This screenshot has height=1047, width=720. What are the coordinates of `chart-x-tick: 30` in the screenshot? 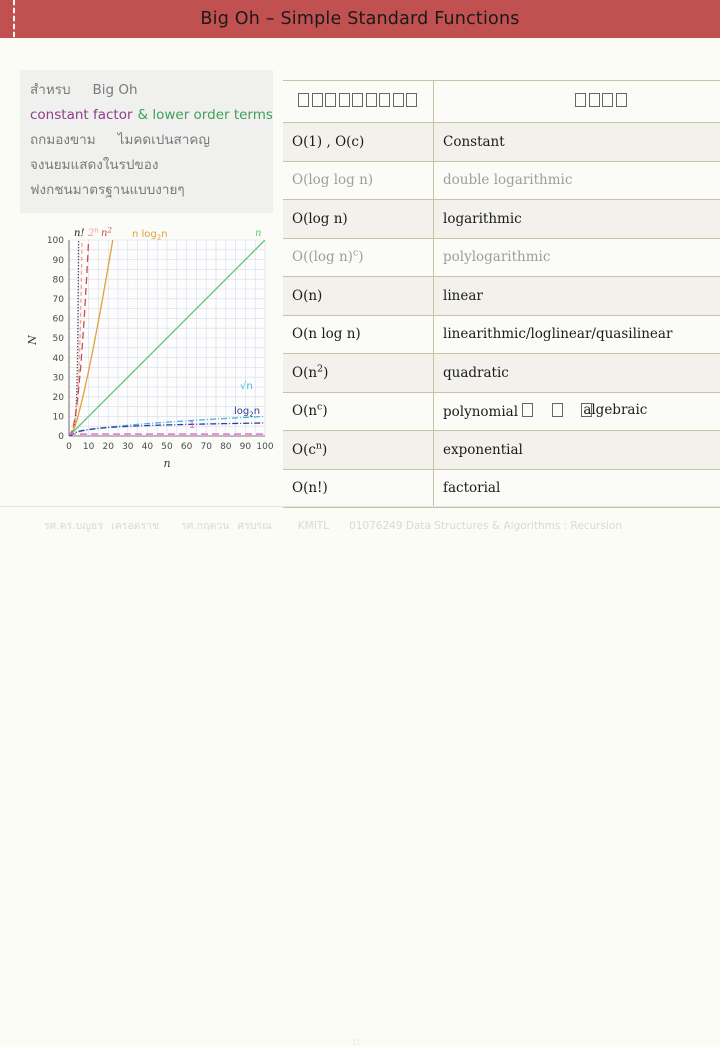 It's located at (128, 447).